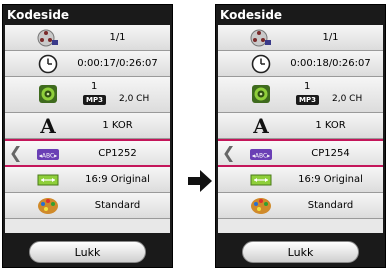 Image resolution: width=386 pixels, height=271 pixels. What do you see at coordinates (200, 181) in the screenshot?
I see `right-arrow-icon` at bounding box center [200, 181].